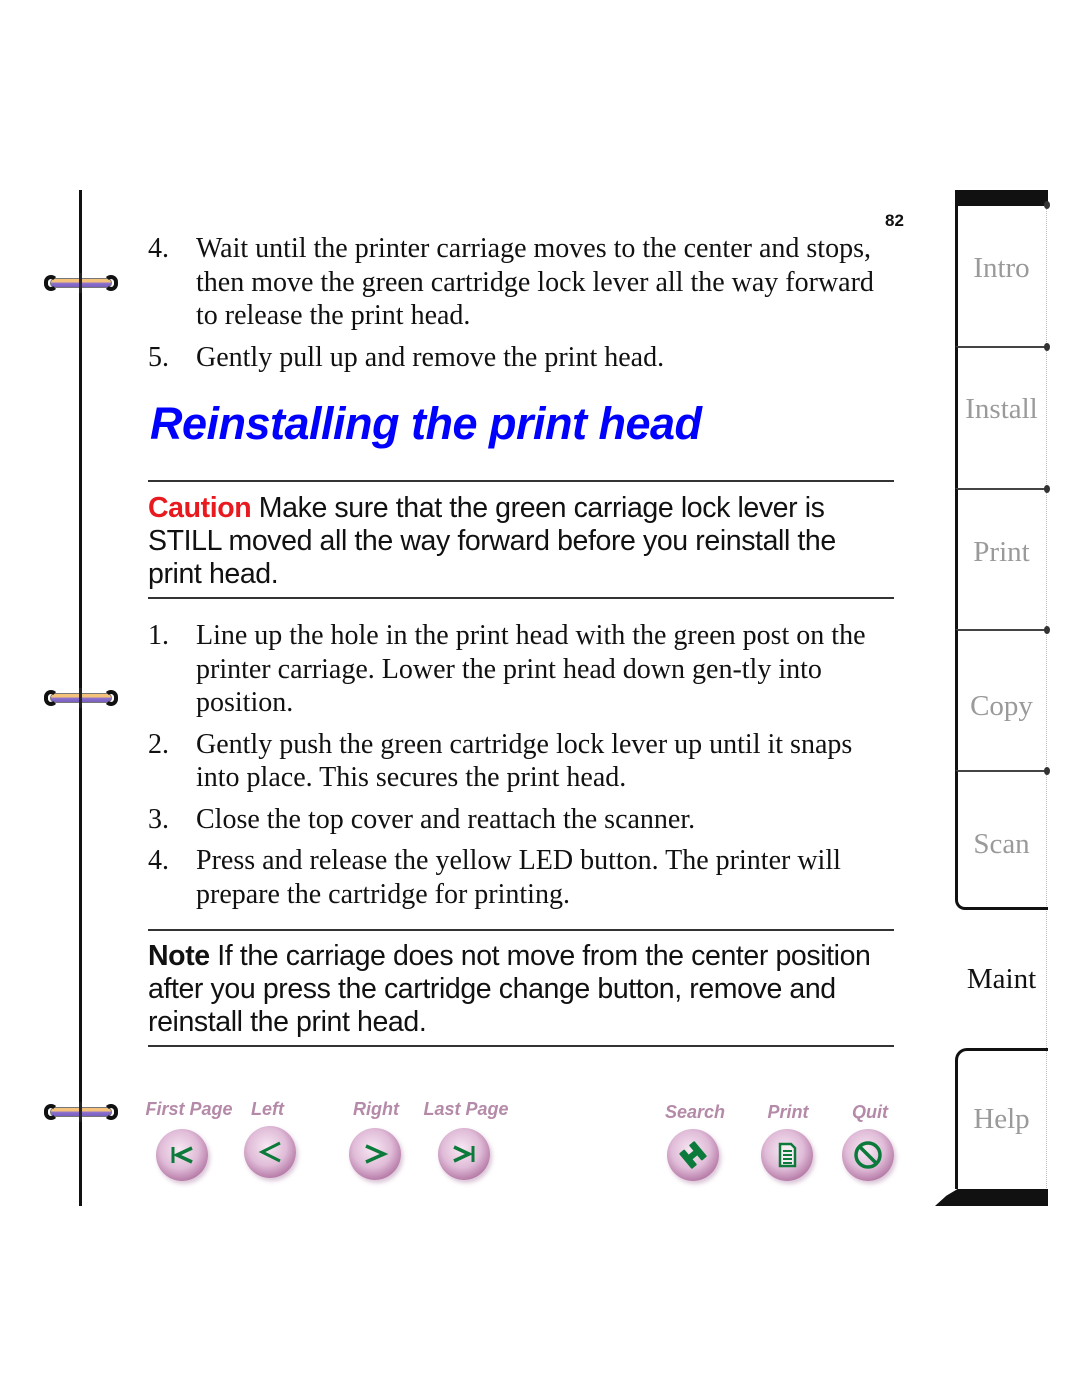 The height and width of the screenshot is (1397, 1080). What do you see at coordinates (1001, 887) in the screenshot?
I see `tab-scan-bottom-edge` at bounding box center [1001, 887].